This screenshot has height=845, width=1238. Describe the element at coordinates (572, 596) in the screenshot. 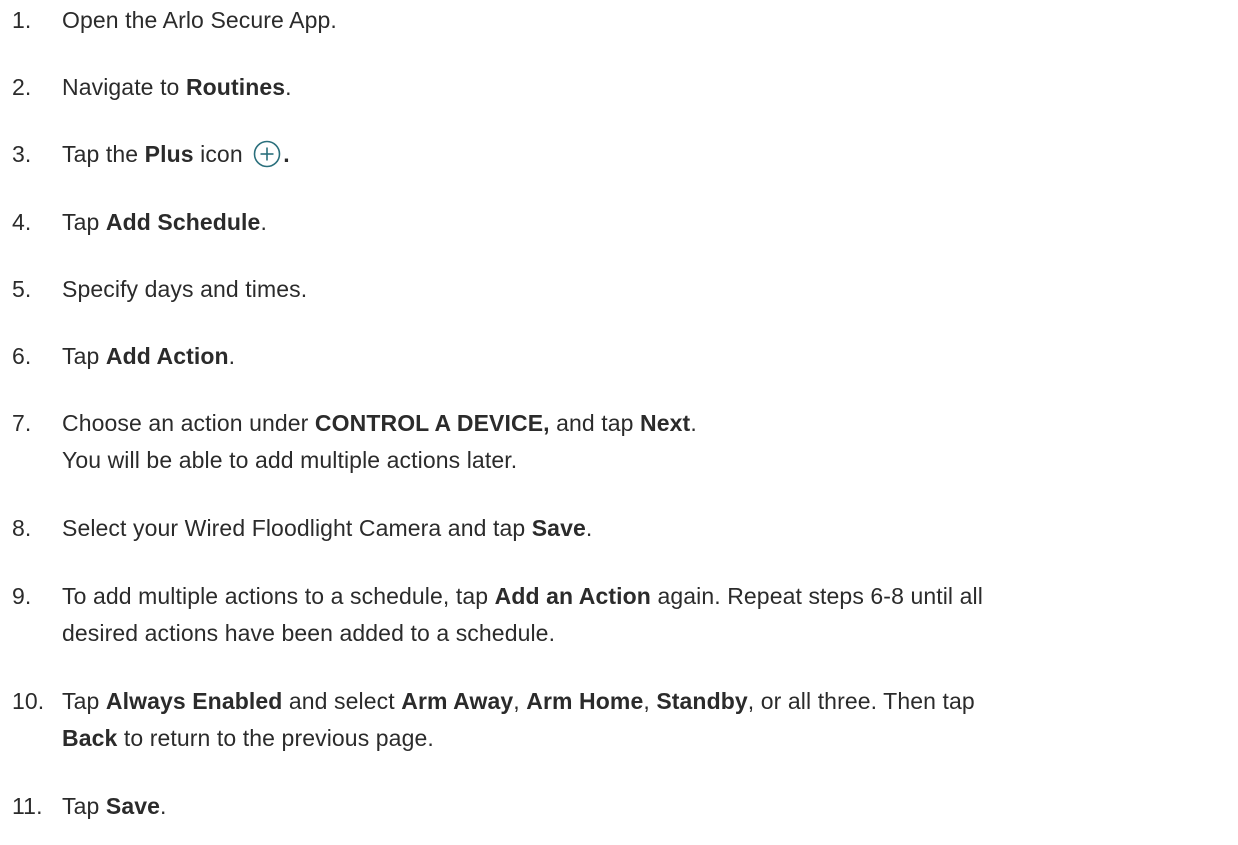

I see `ui-term-add-an-action: Add an Action` at that location.